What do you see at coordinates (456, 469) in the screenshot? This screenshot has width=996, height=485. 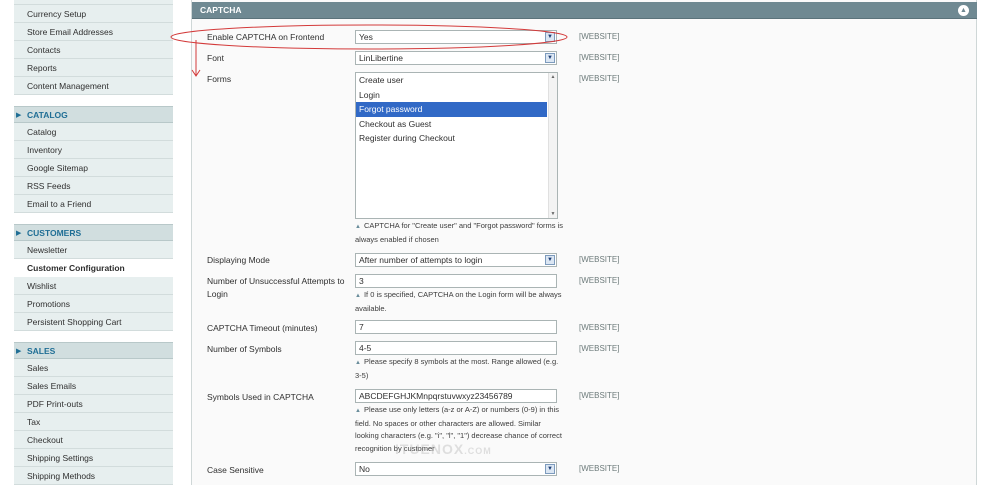 I see `case-sensitive-select: No ▼` at bounding box center [456, 469].